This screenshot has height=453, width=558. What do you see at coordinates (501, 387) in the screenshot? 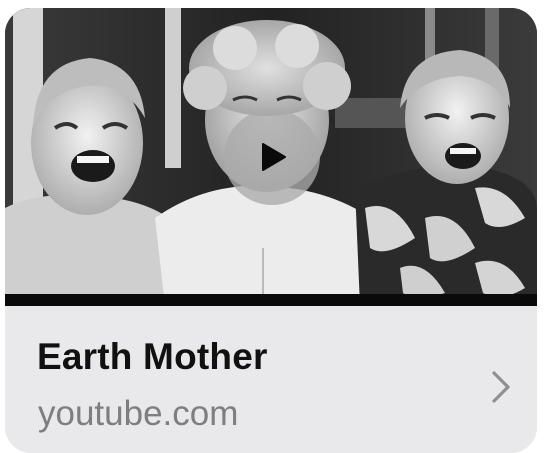
I see `chevron-right-icon` at bounding box center [501, 387].